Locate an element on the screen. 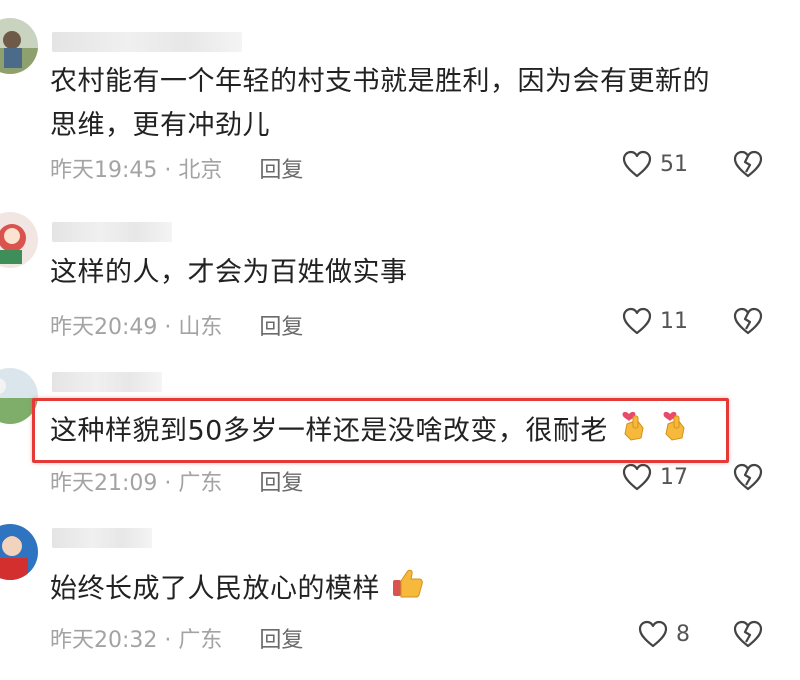 This screenshot has height=680, width=800. thumbs-up-emoji is located at coordinates (408, 590).